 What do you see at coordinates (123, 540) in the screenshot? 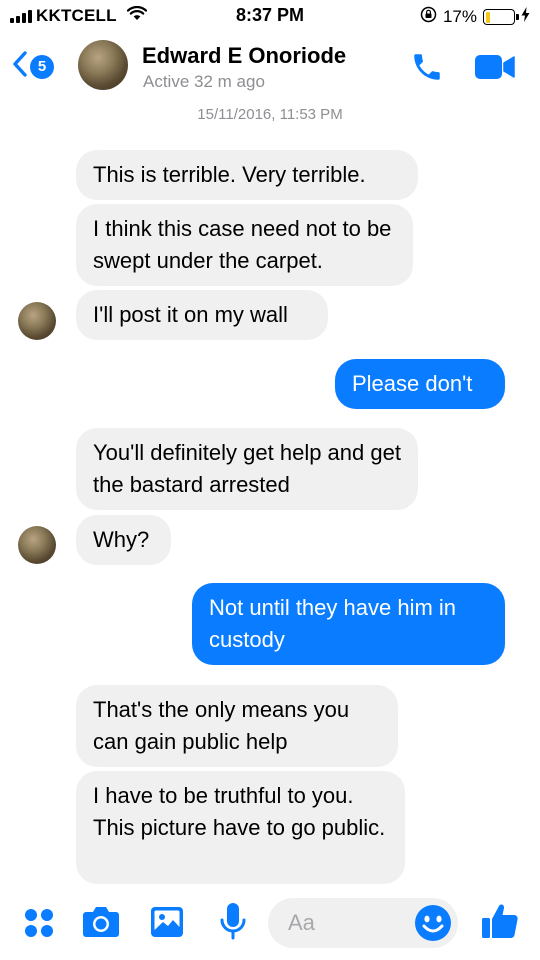
I see `message-bubble-incoming: Why?` at bounding box center [123, 540].